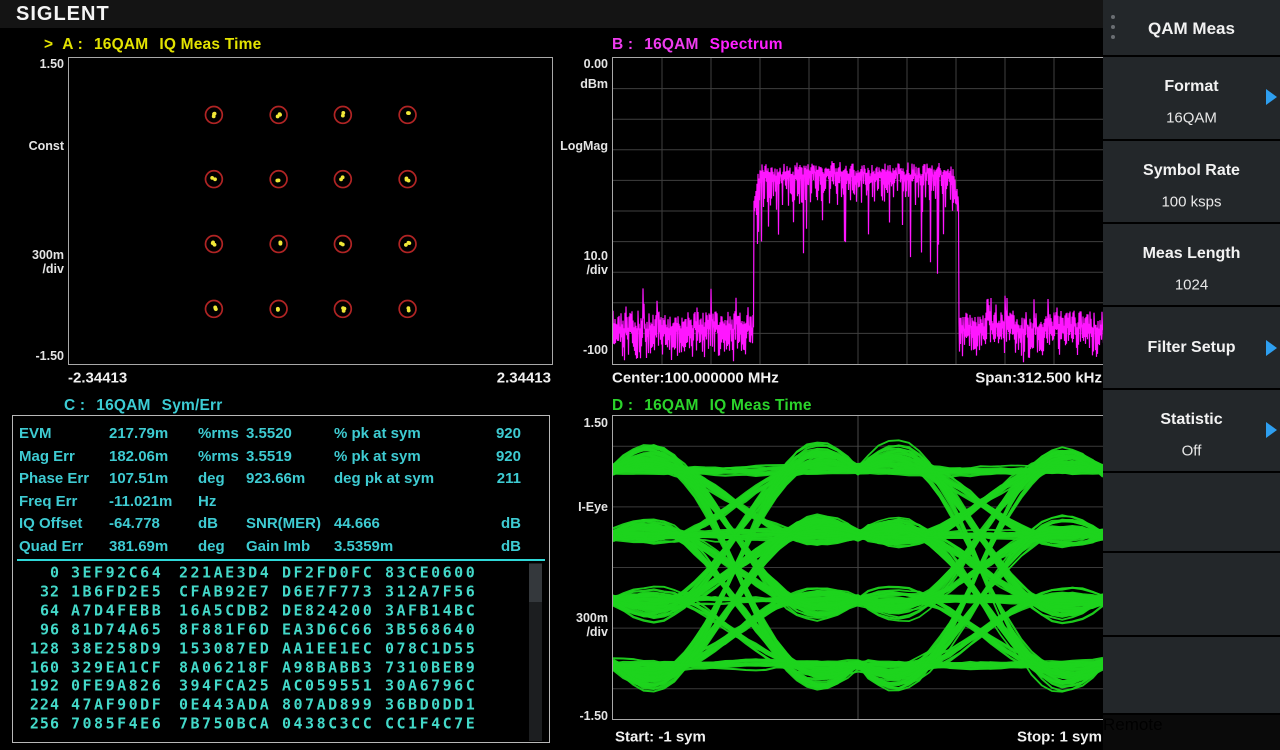 This screenshot has height=750, width=1280. I want to click on symbol-table-scrollbar, so click(535, 652).